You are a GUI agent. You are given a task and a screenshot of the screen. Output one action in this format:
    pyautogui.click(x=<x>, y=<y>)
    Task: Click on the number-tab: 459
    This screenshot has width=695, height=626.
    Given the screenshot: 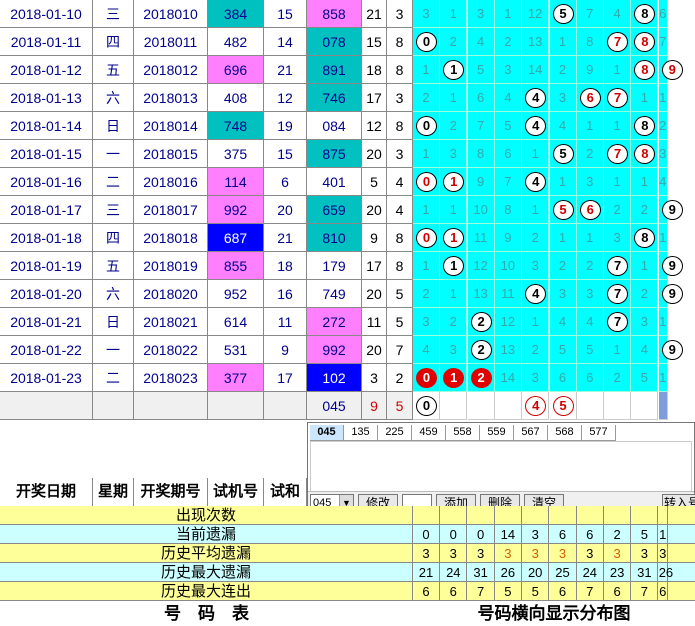 What is the action you would take?
    pyautogui.click(x=429, y=433)
    